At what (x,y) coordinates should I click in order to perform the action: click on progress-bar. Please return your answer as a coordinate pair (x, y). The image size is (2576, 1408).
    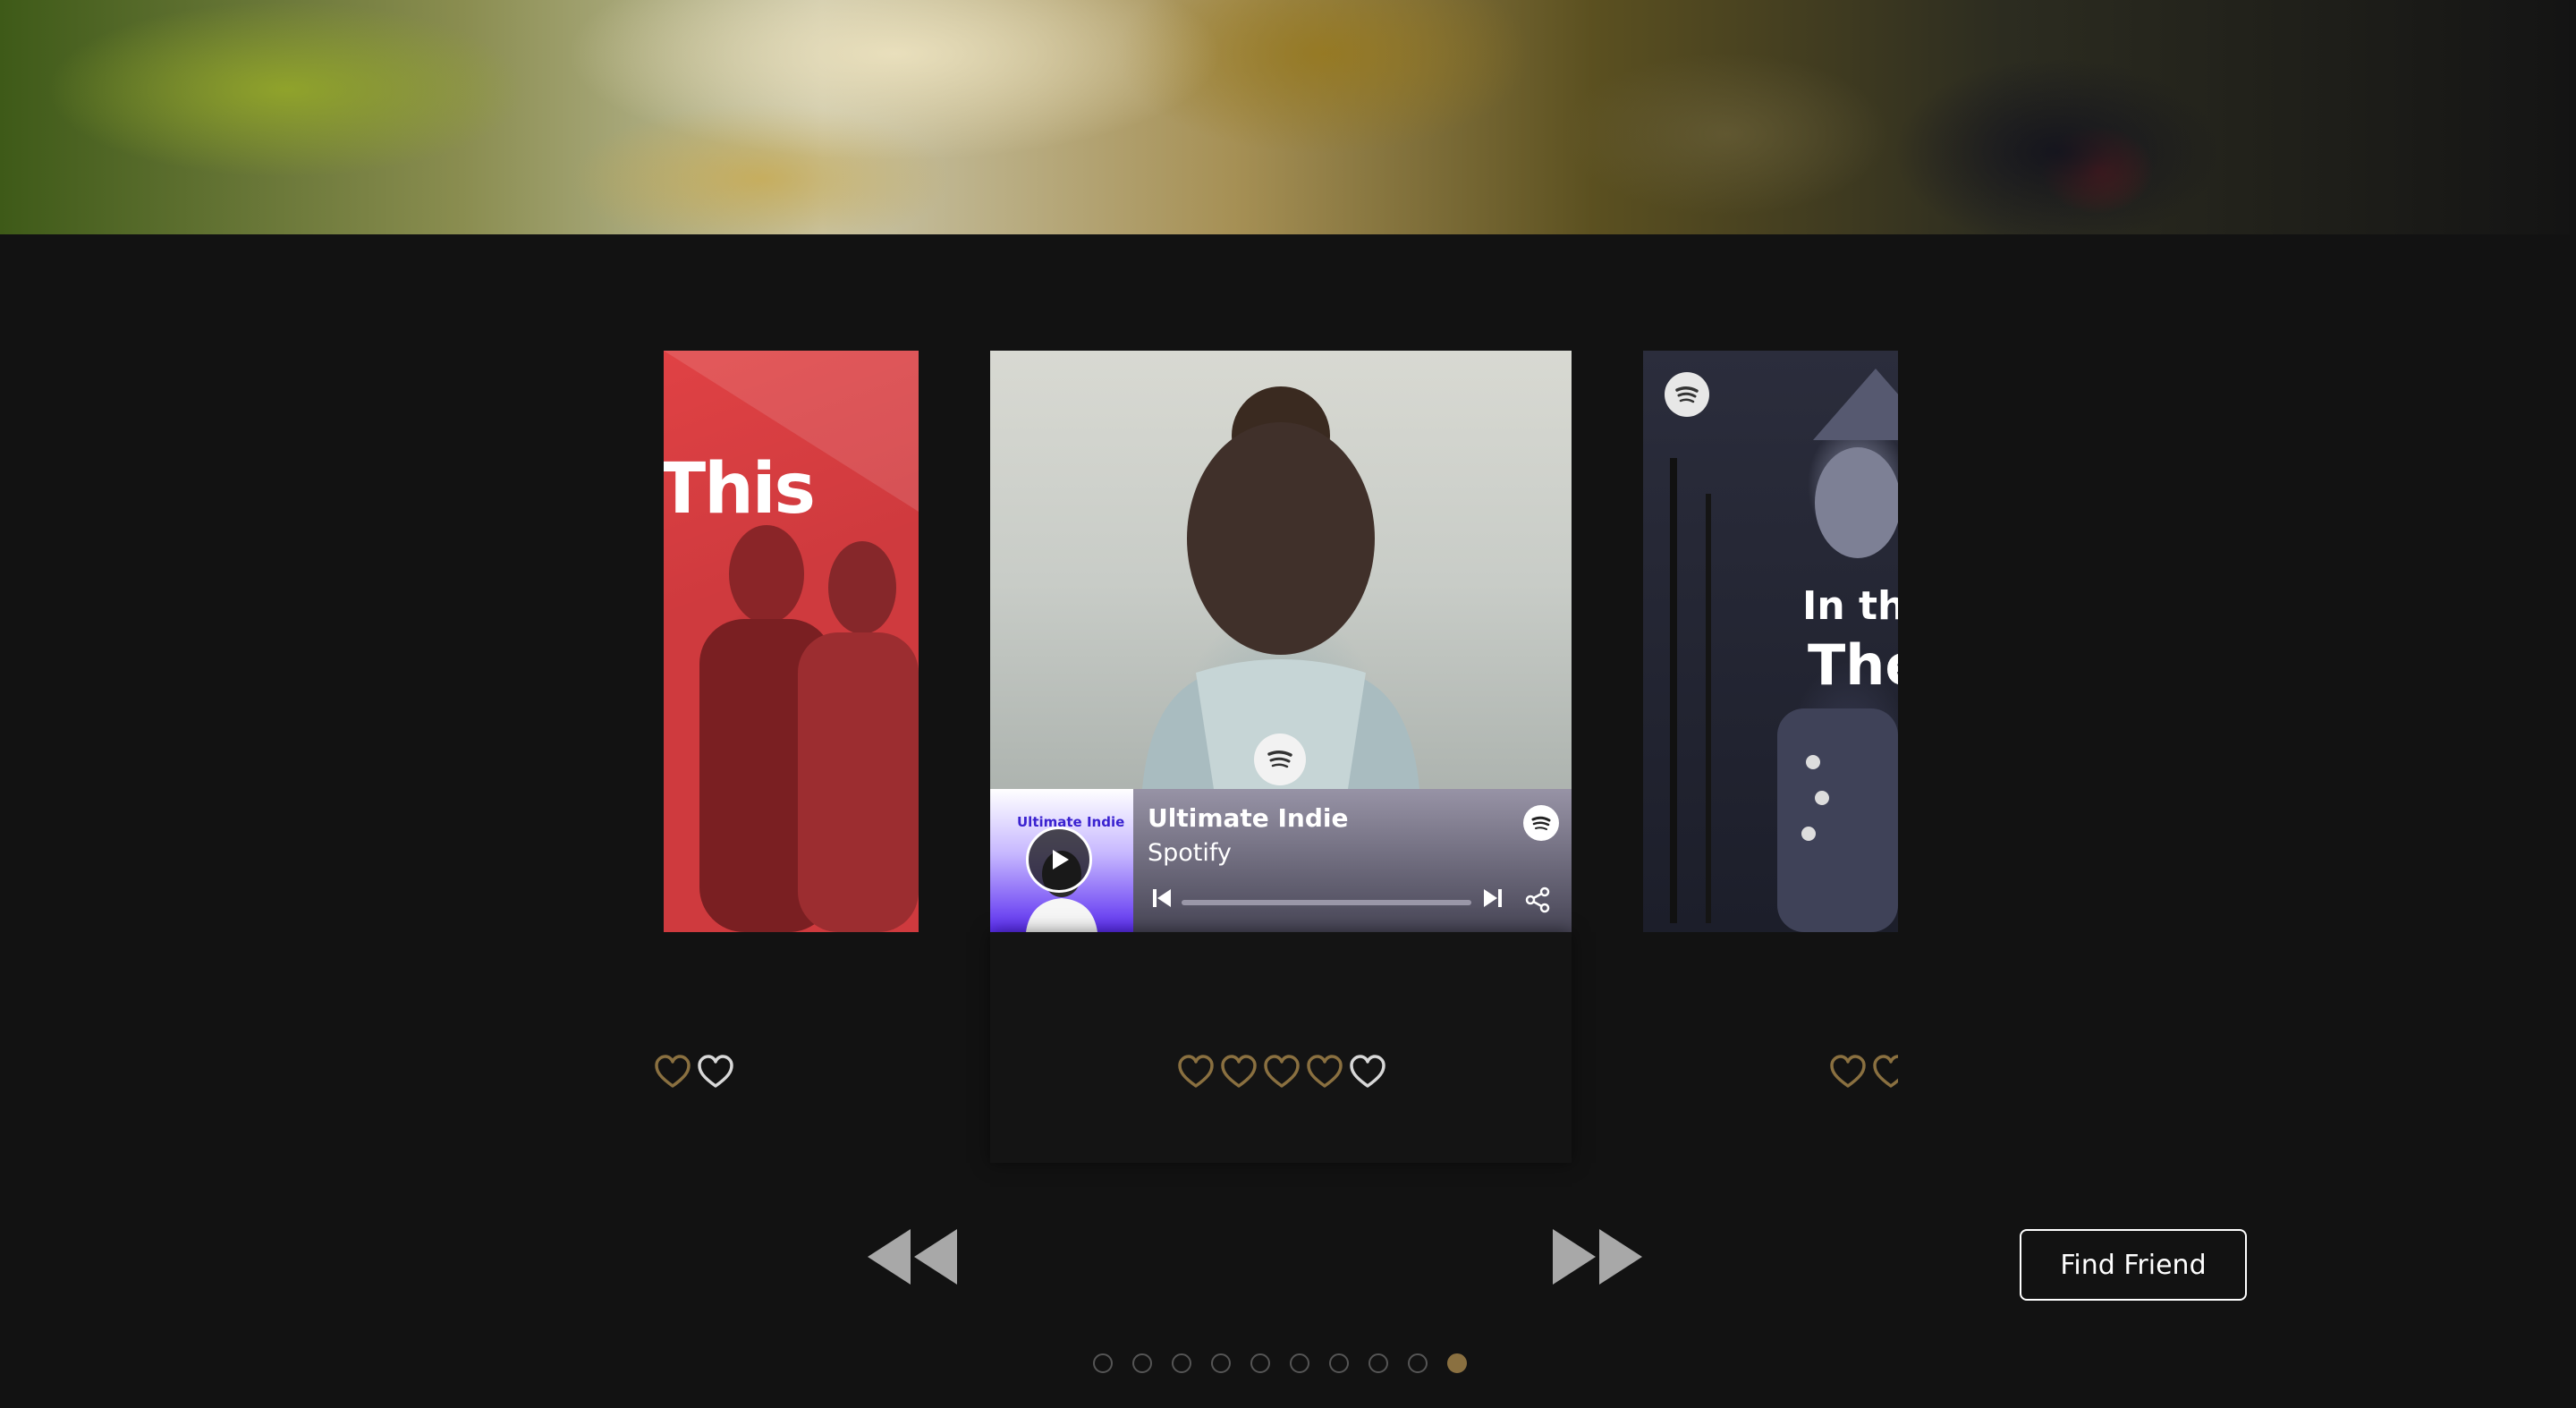
    Looking at the image, I should click on (1326, 902).